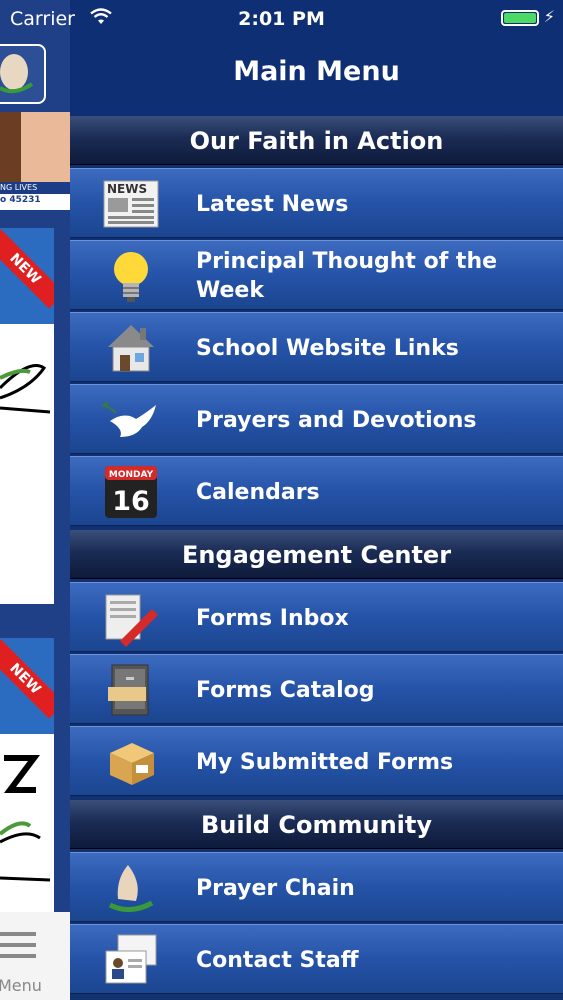  What do you see at coordinates (336, 420) in the screenshot?
I see `menu-item-label: Prayers and Devotions` at bounding box center [336, 420].